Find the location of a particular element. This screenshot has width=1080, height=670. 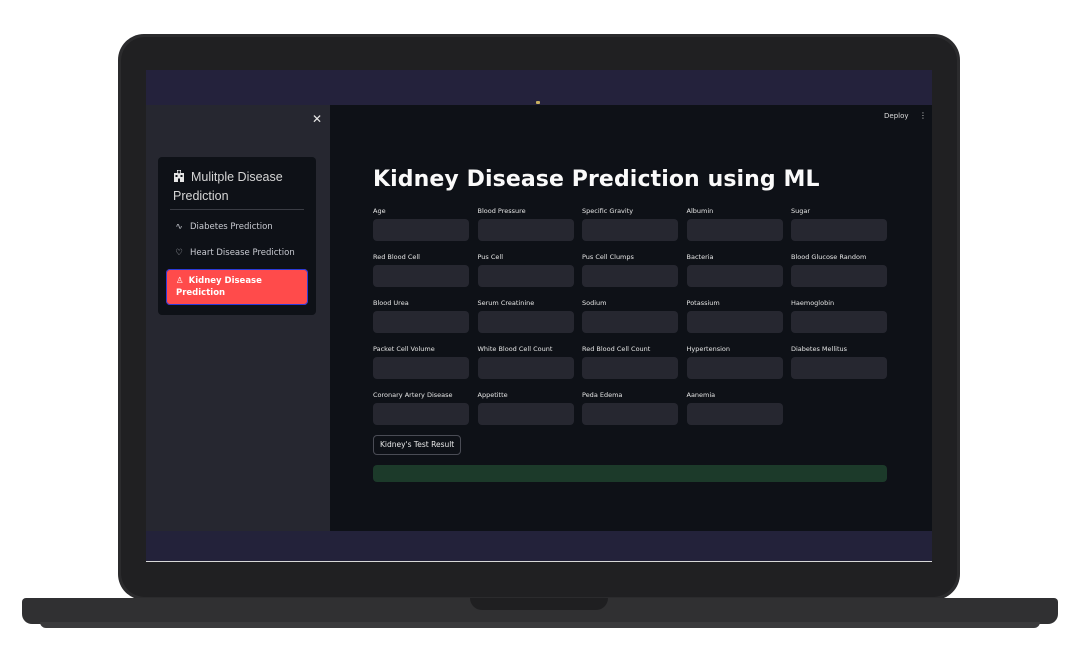

menu-title: Mulitple Disease Prediction is located at coordinates (238, 187).